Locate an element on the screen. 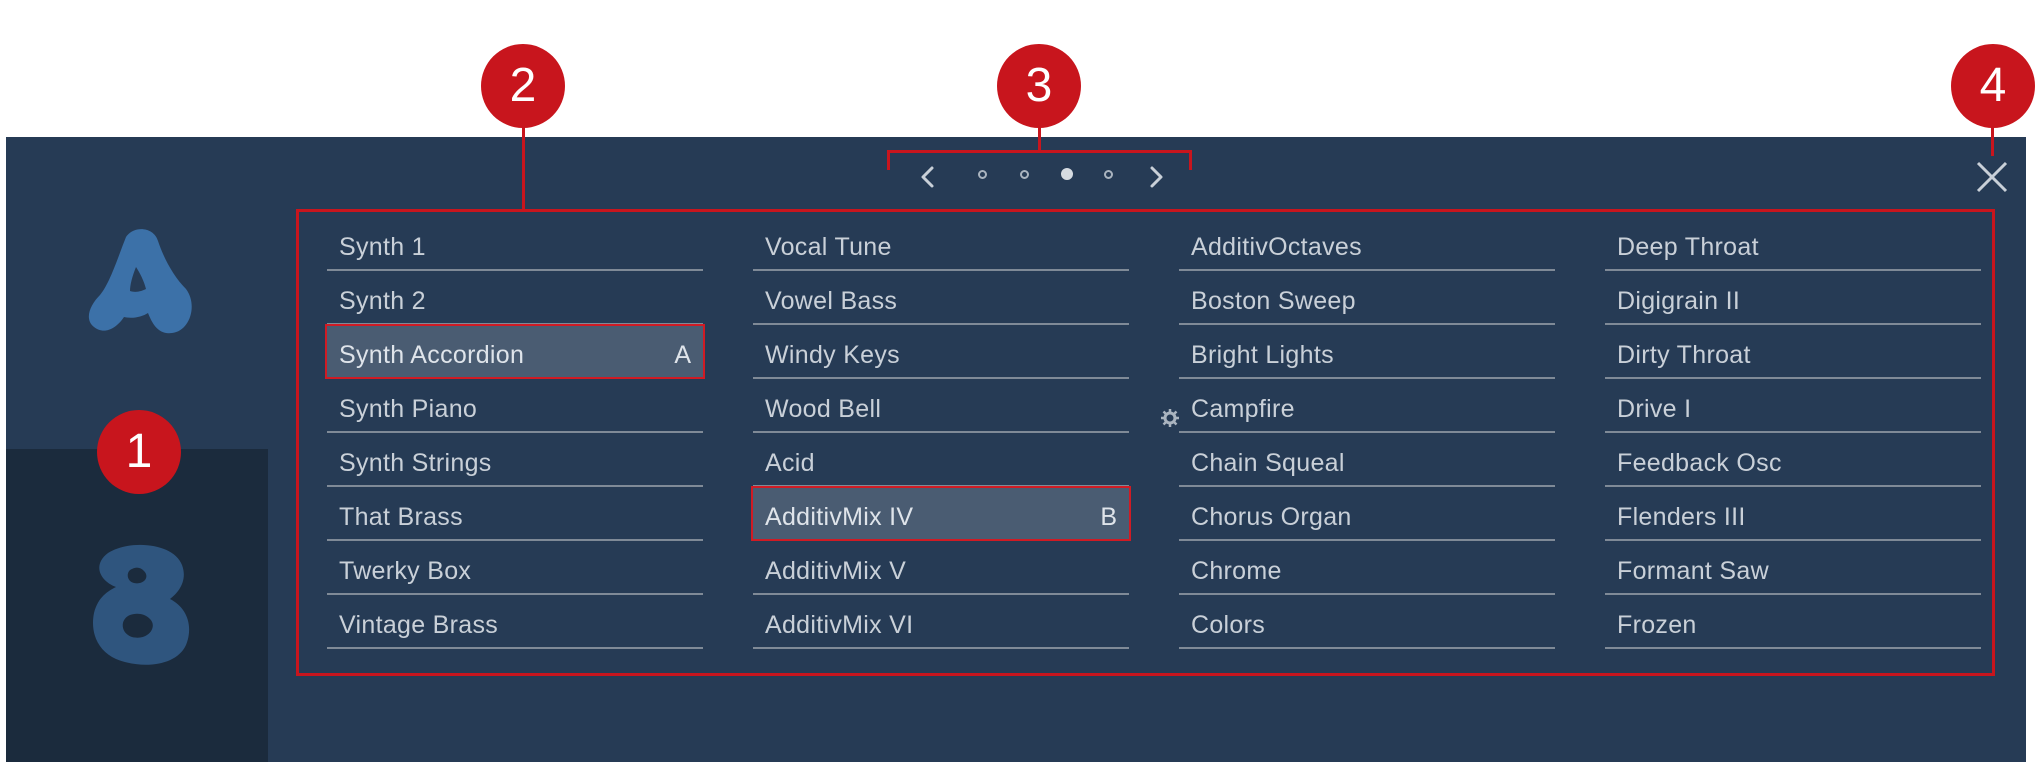  letter-a-logo is located at coordinates (140, 281).